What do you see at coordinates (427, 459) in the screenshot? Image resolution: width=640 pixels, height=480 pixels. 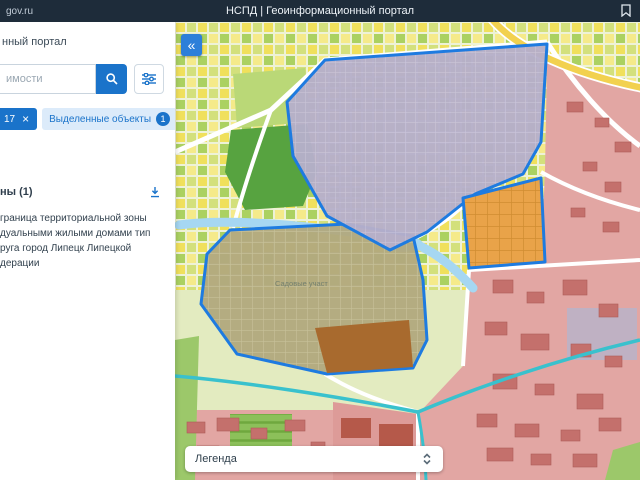 I see `chevron-updown-icon` at bounding box center [427, 459].